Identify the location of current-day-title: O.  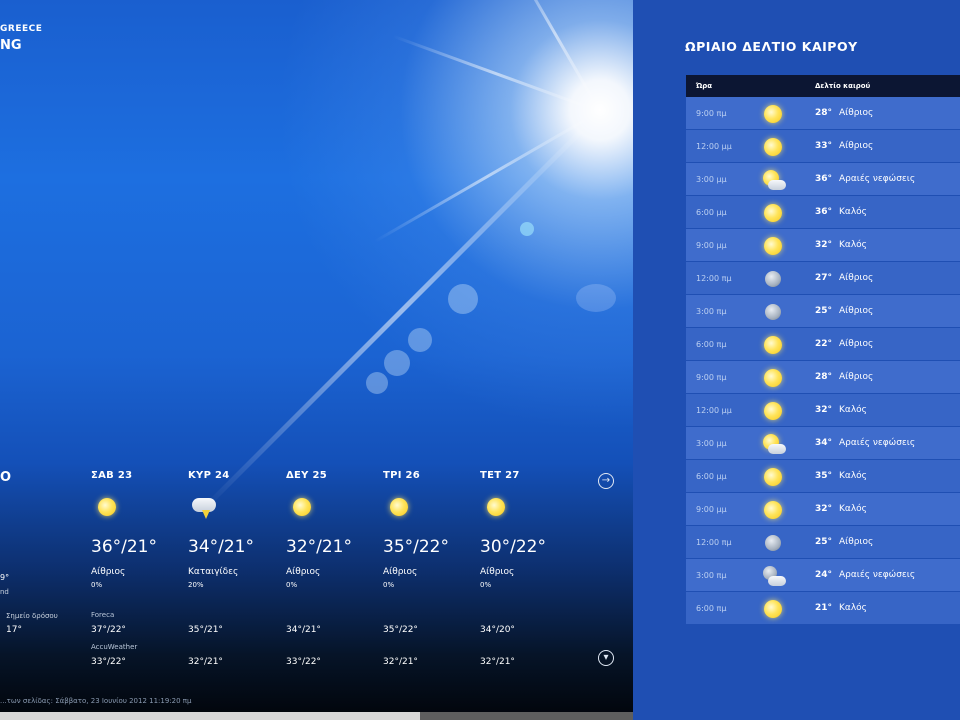
(6, 477).